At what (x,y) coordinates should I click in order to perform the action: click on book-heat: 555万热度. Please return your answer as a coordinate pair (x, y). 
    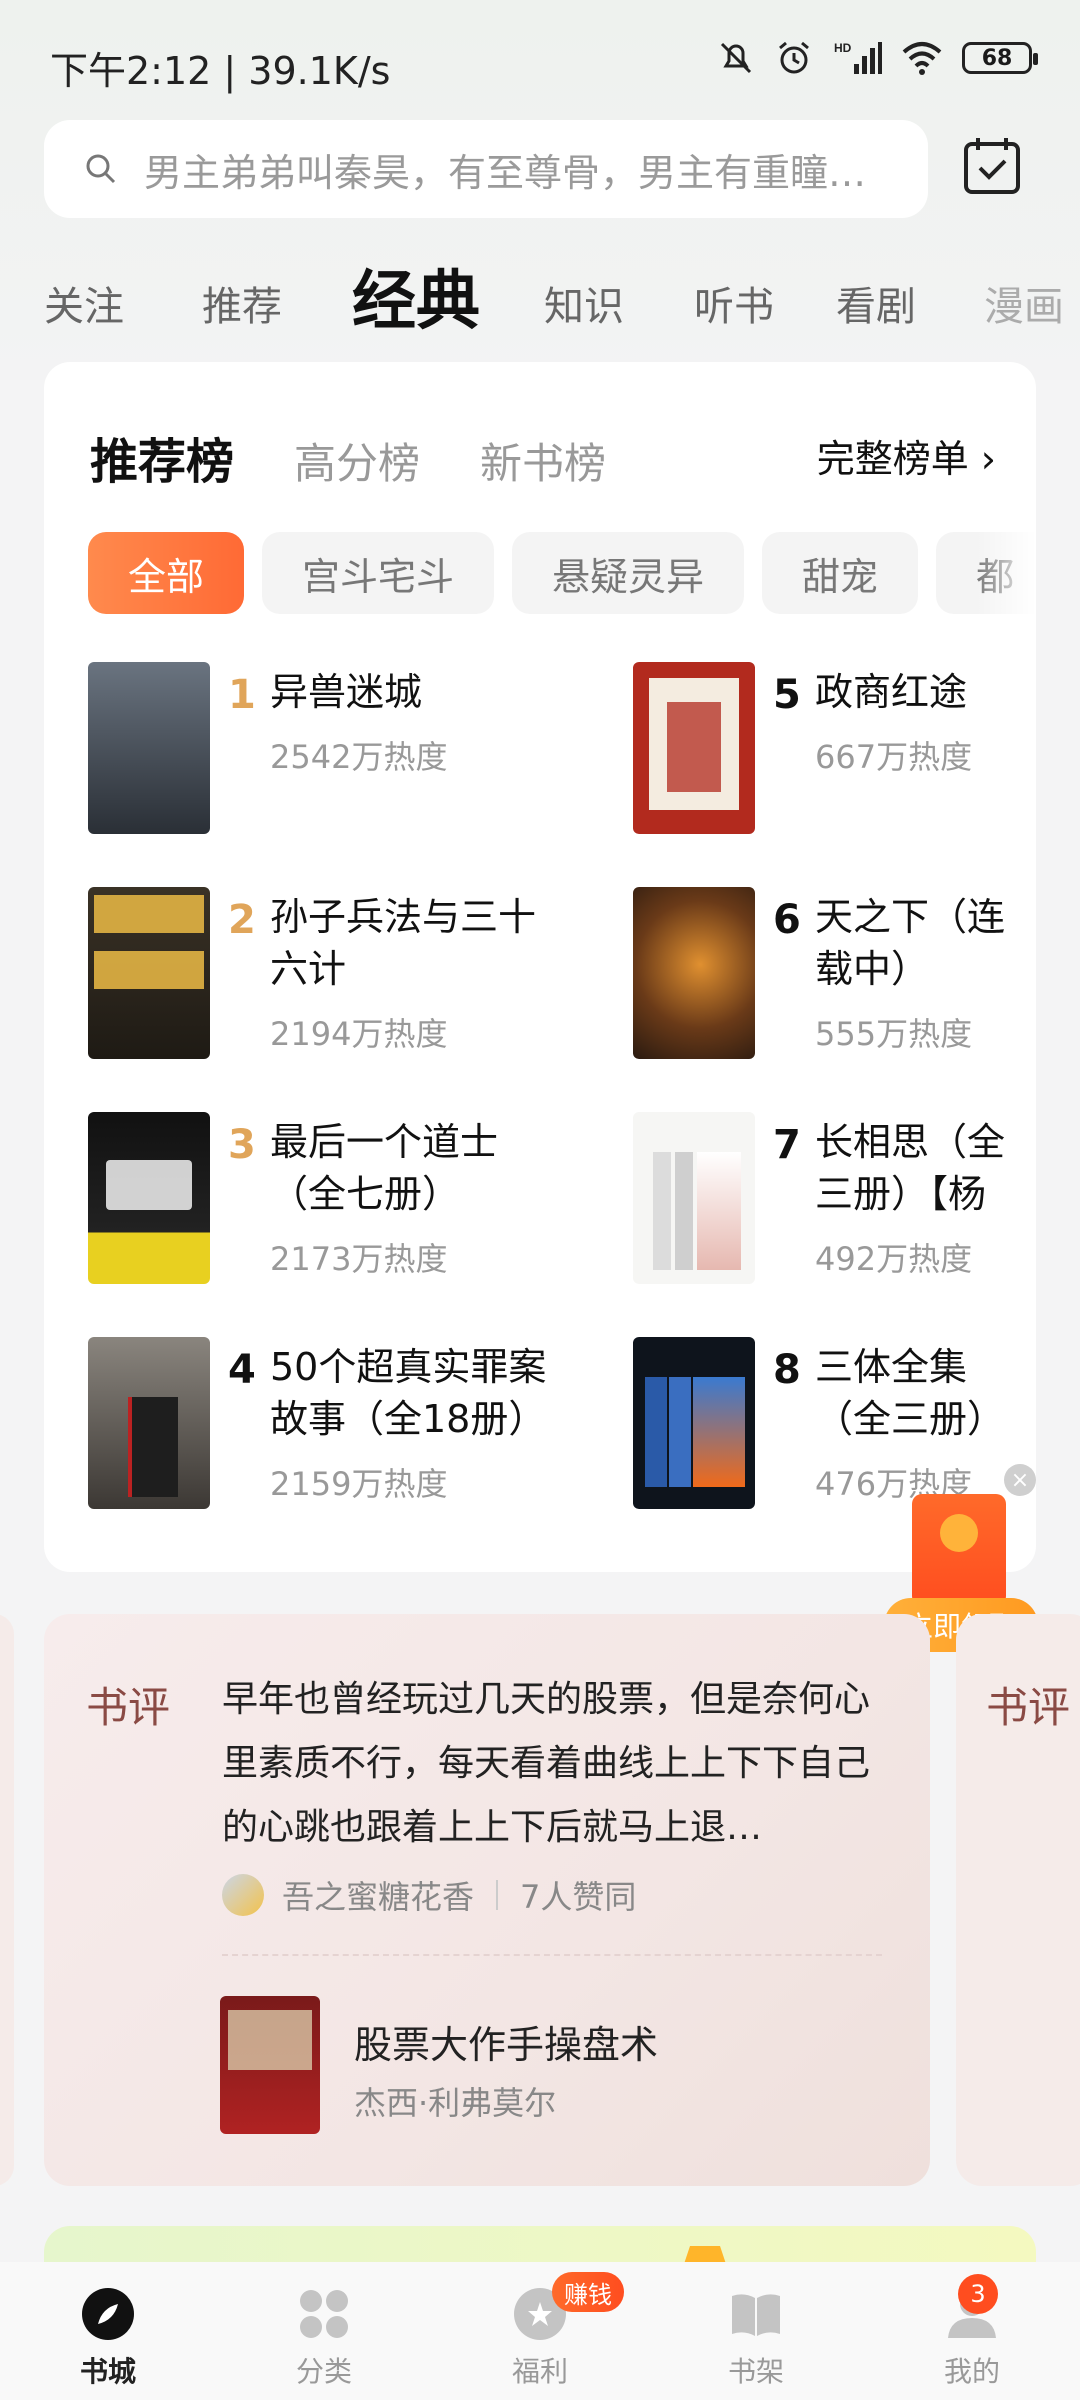
    Looking at the image, I should click on (894, 1034).